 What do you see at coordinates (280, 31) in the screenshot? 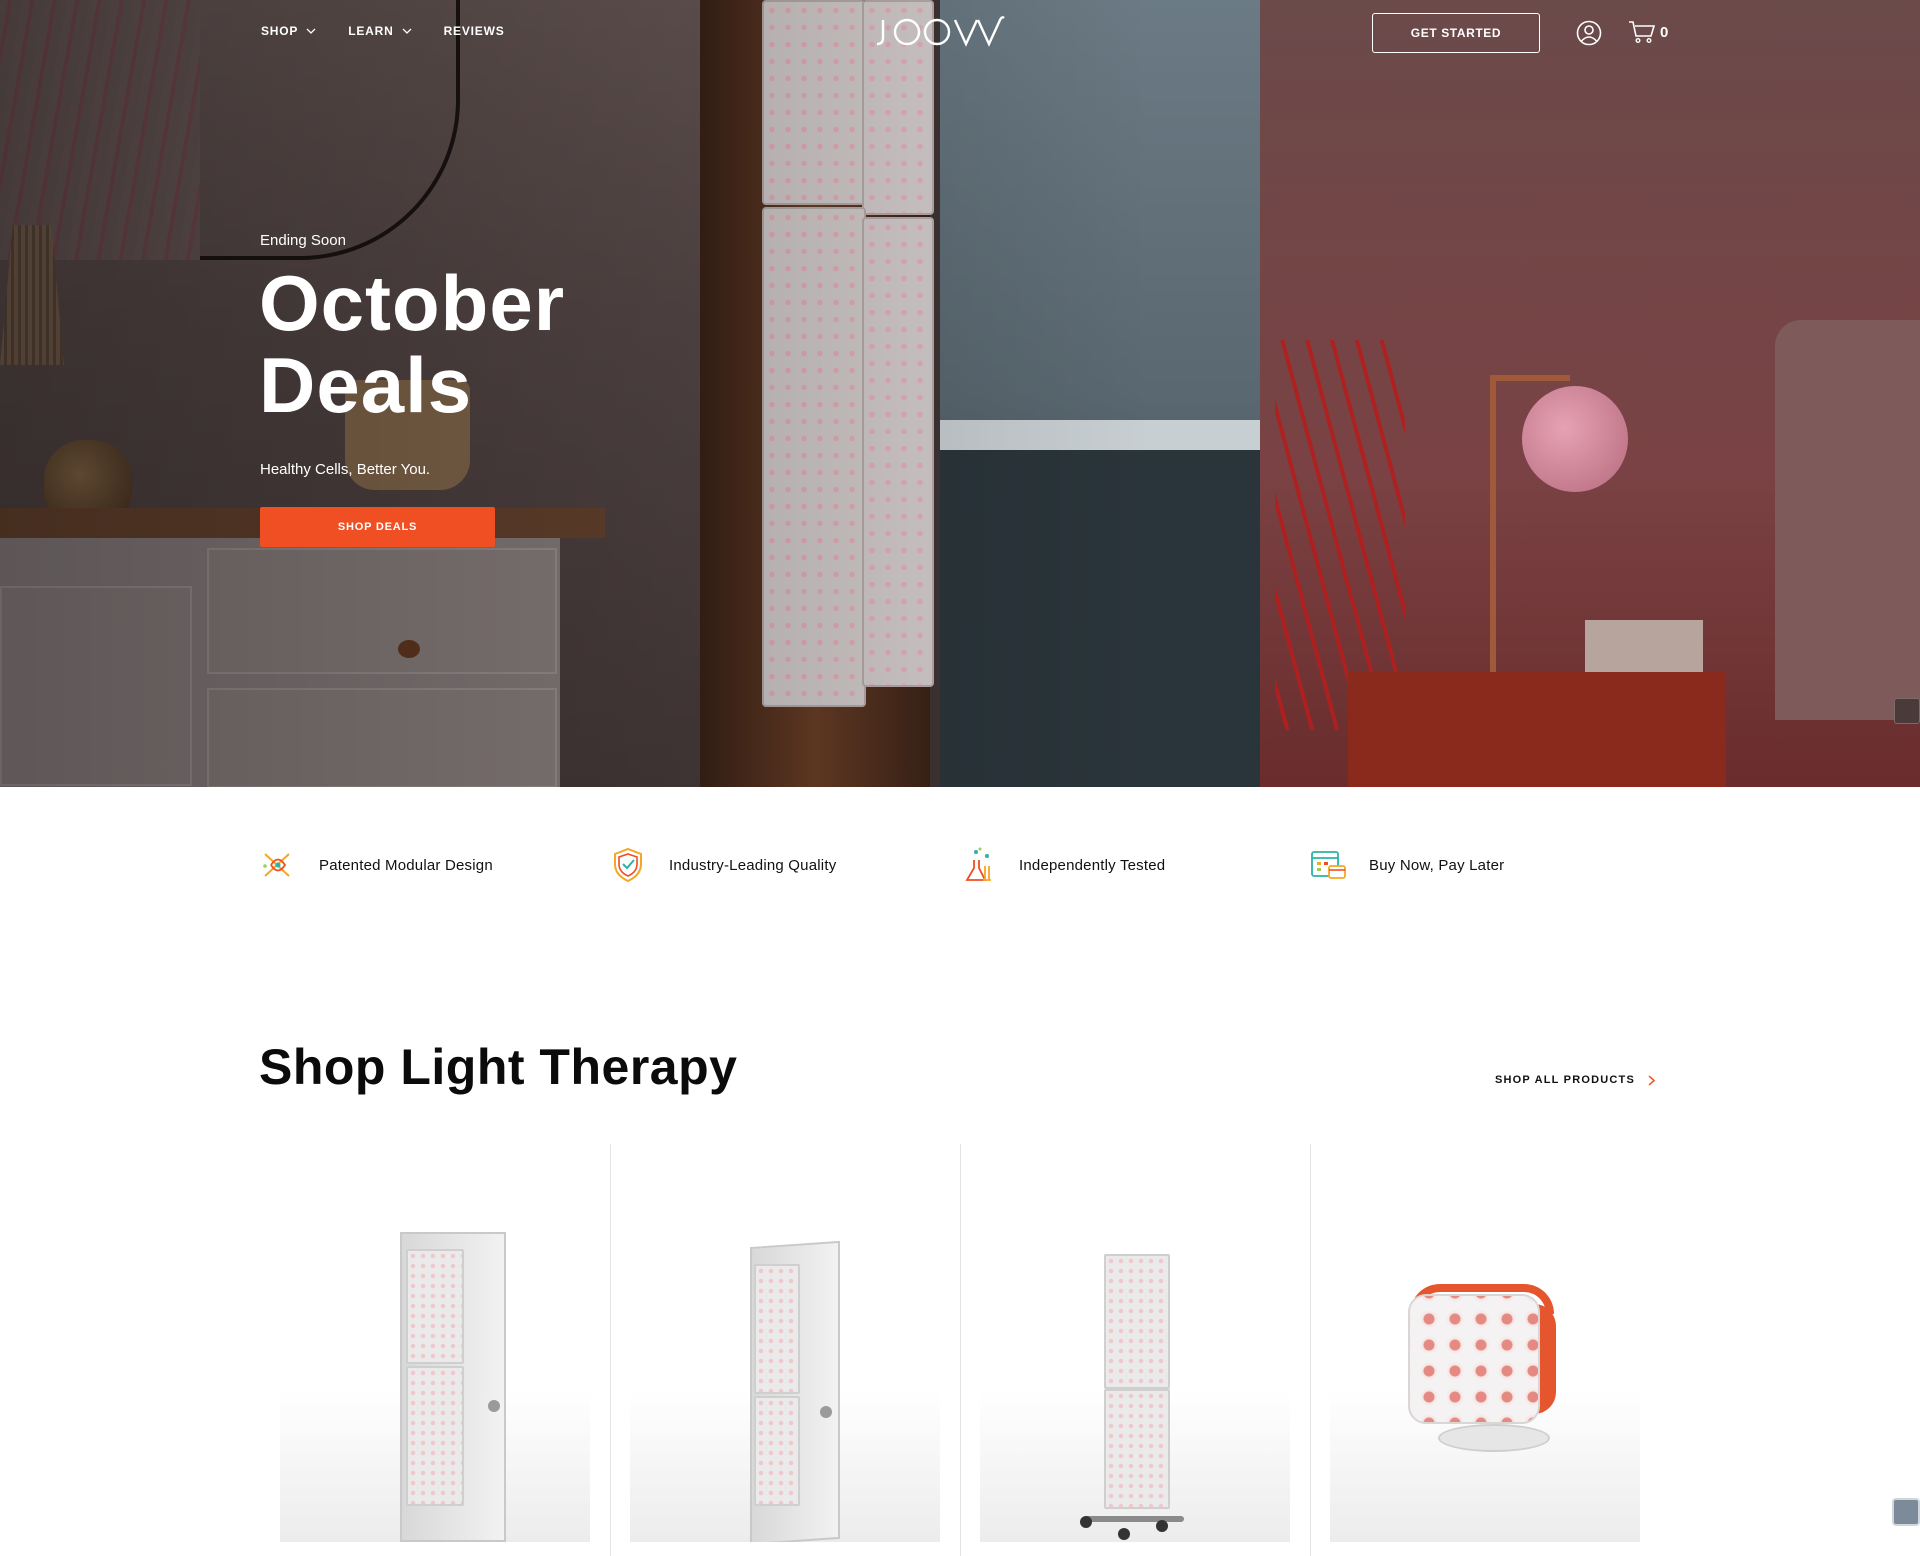
I see `nav-shop-label: SHOP` at bounding box center [280, 31].